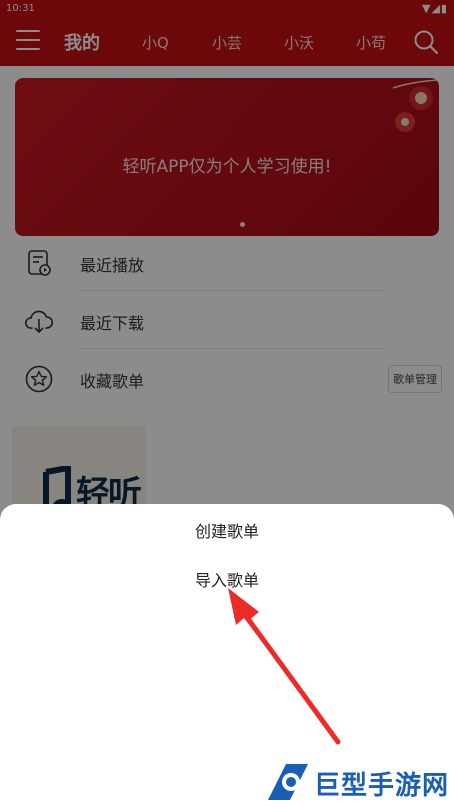 This screenshot has width=454, height=807. What do you see at coordinates (382, 786) in the screenshot?
I see `watermark-text: 巨型手游网` at bounding box center [382, 786].